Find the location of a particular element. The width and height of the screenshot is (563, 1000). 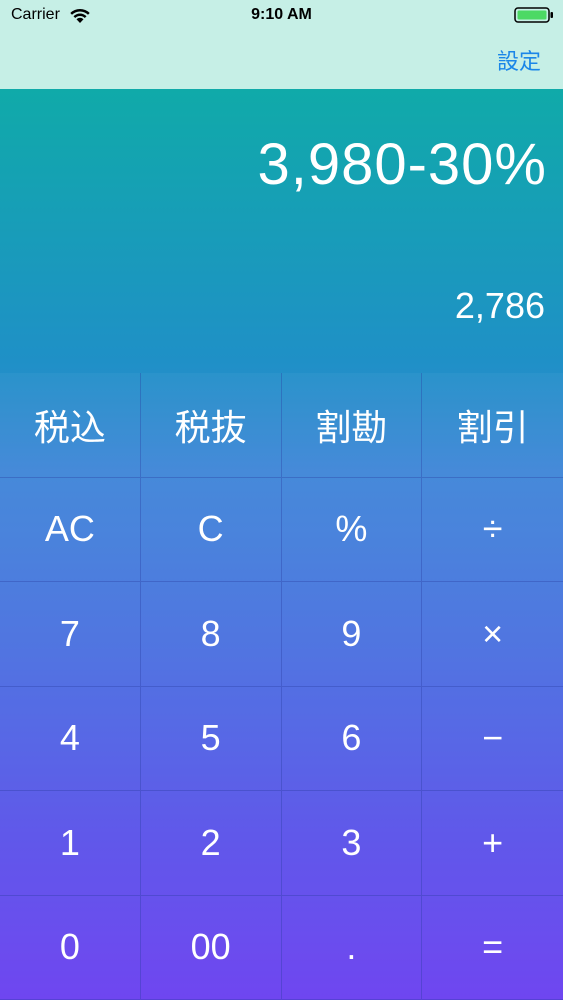

subtract-button: − is located at coordinates (492, 738).